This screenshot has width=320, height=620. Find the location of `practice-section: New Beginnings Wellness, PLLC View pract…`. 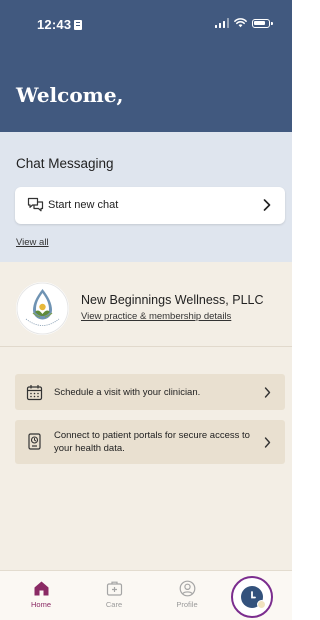

practice-section: New Beginnings Wellness, PLLC View pract… is located at coordinates (146, 304).